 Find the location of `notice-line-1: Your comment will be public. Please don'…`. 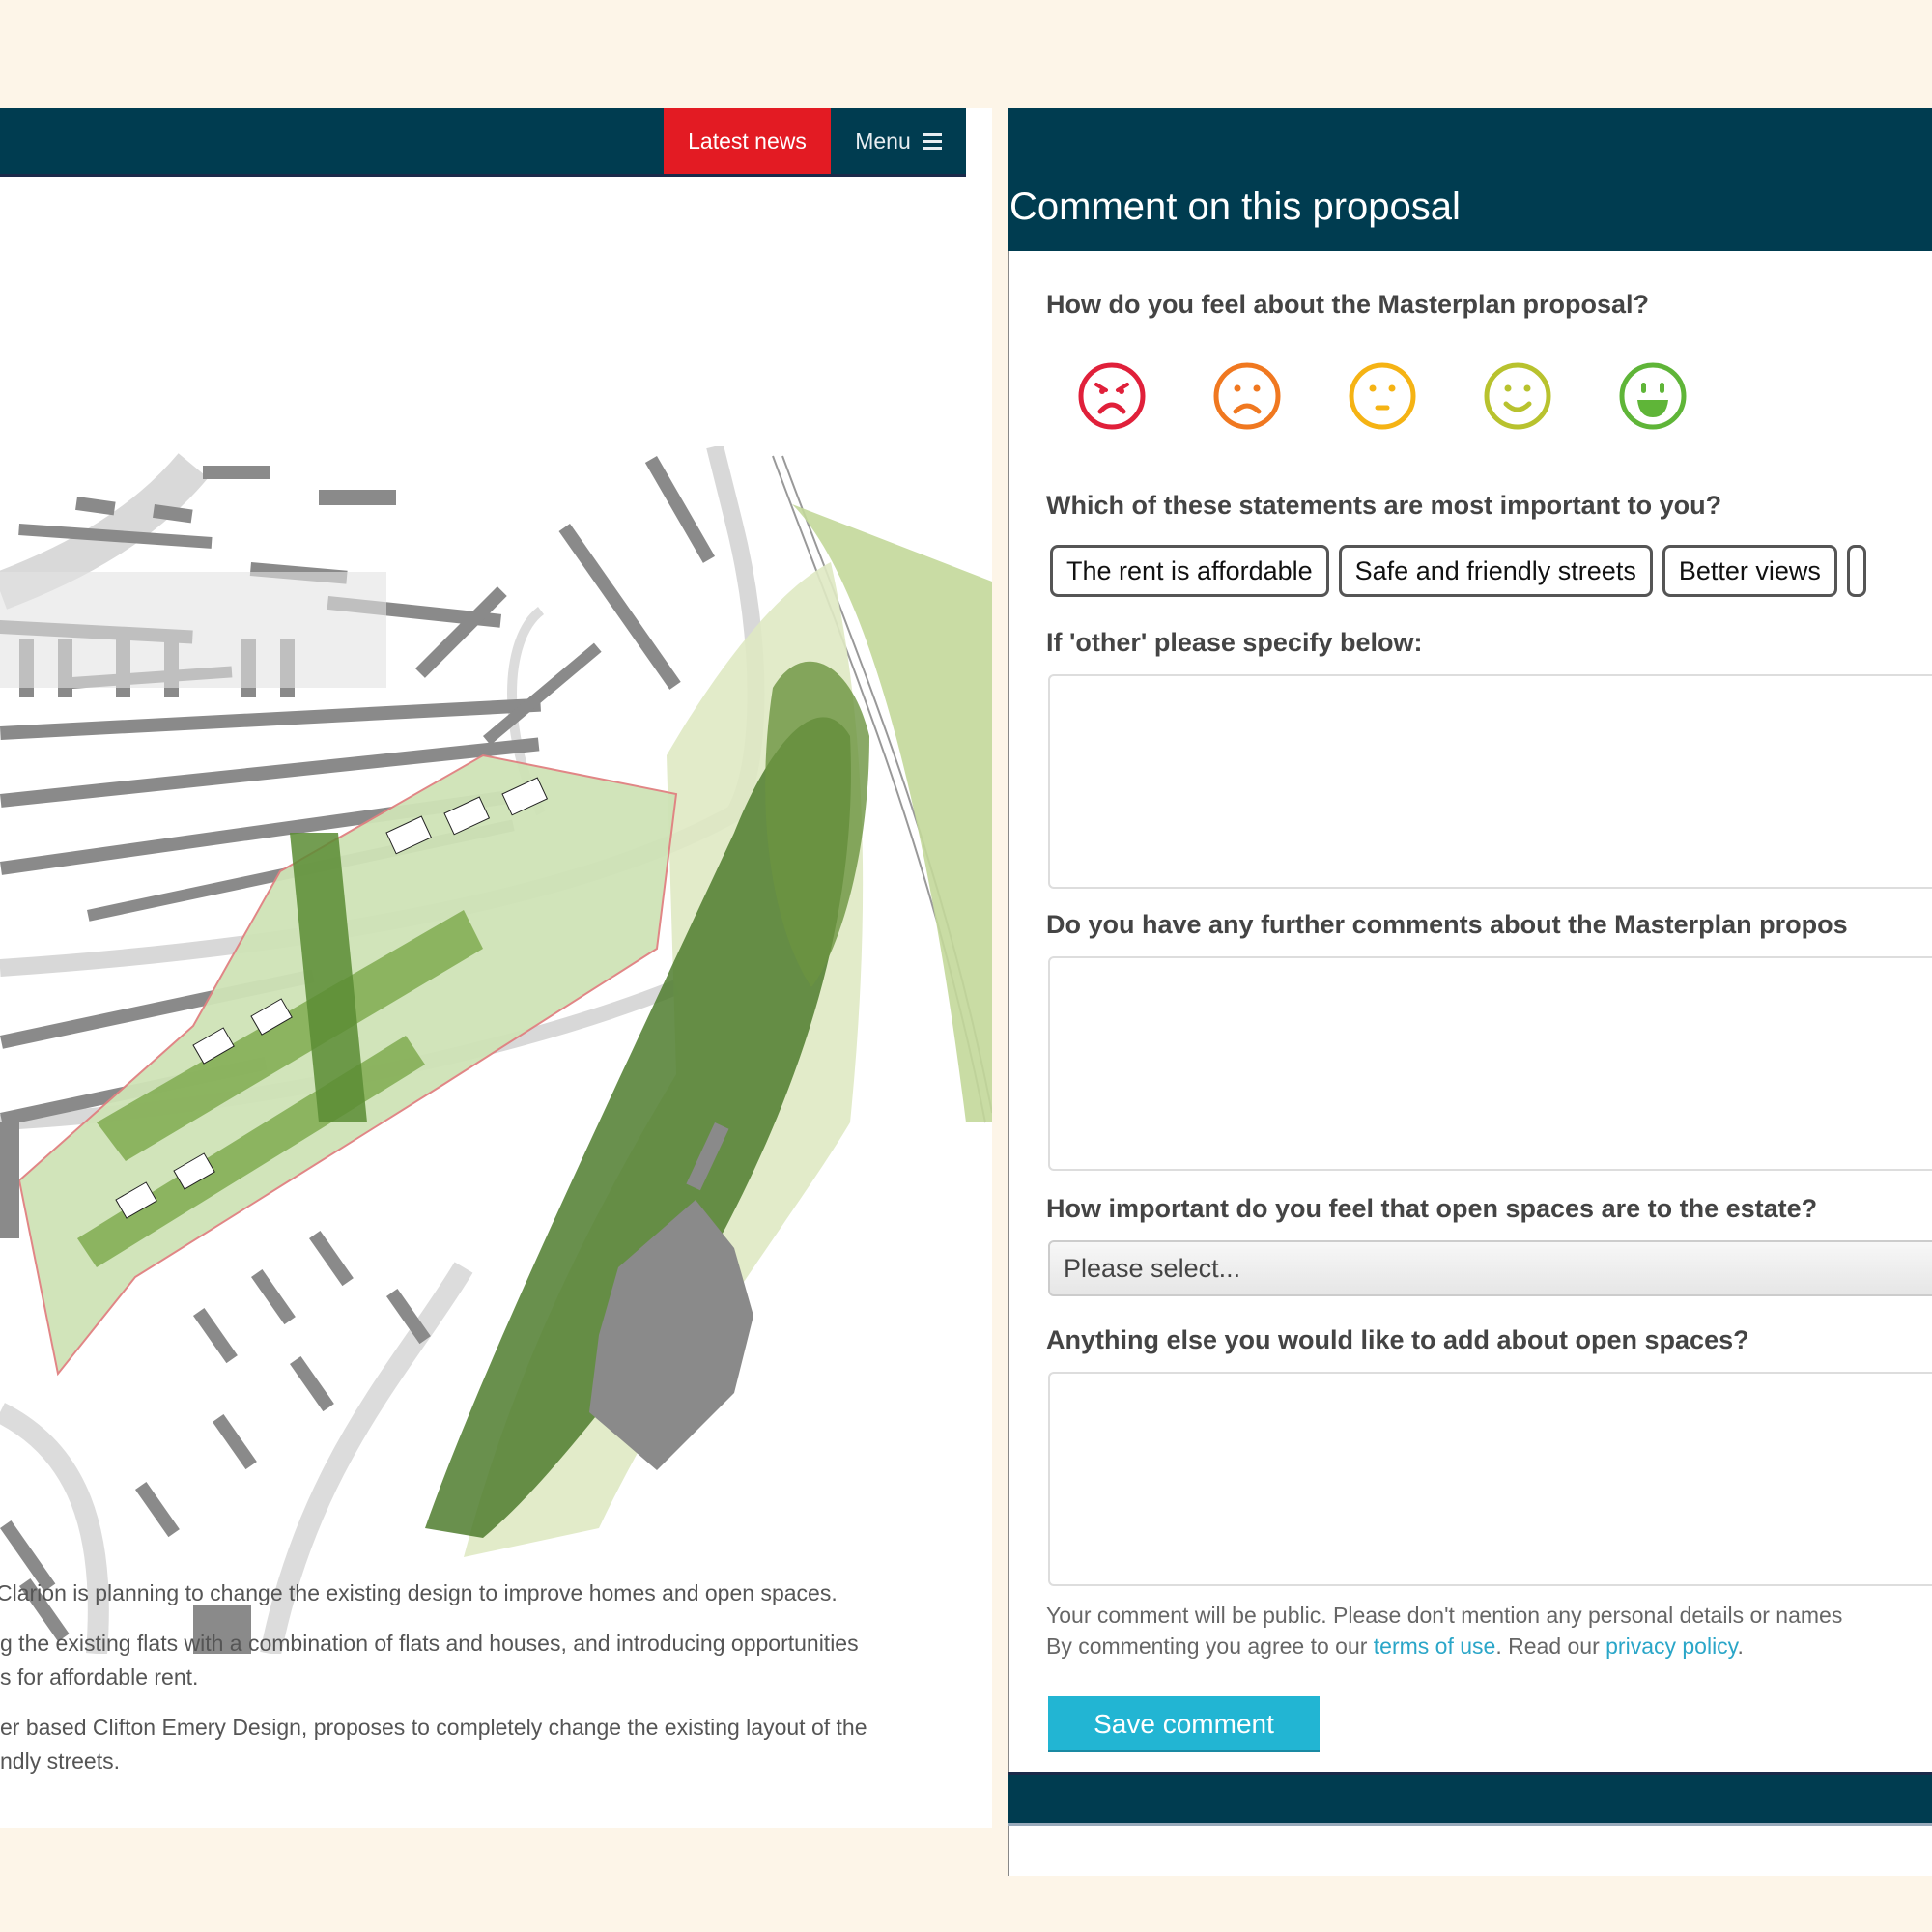

notice-line-1: Your comment will be public. Please don'… is located at coordinates (1444, 1615).